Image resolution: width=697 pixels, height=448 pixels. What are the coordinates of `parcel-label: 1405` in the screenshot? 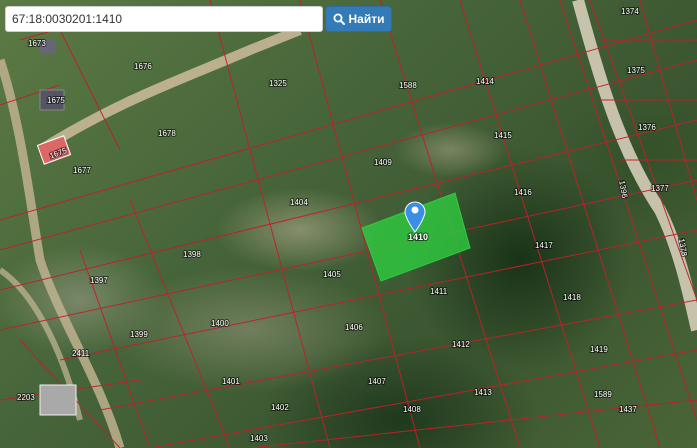 It's located at (332, 274).